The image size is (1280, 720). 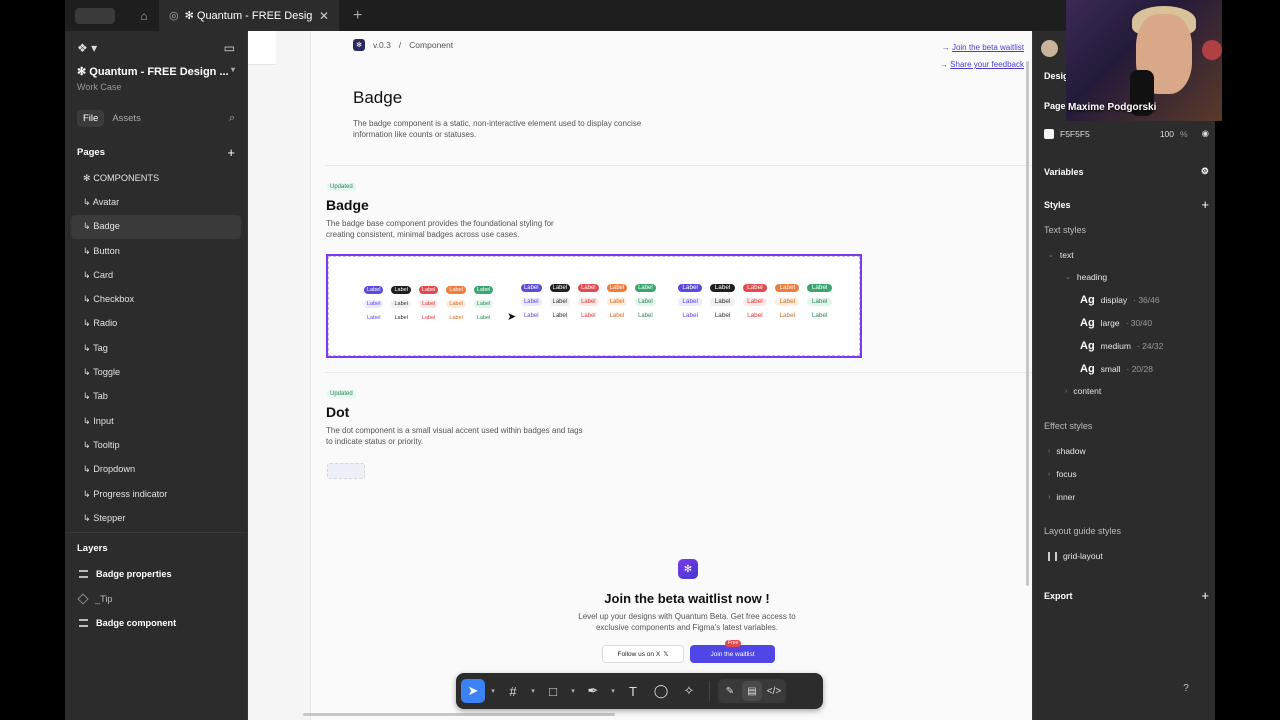 What do you see at coordinates (661, 691) in the screenshot?
I see `comment-tool-icon: ◯` at bounding box center [661, 691].